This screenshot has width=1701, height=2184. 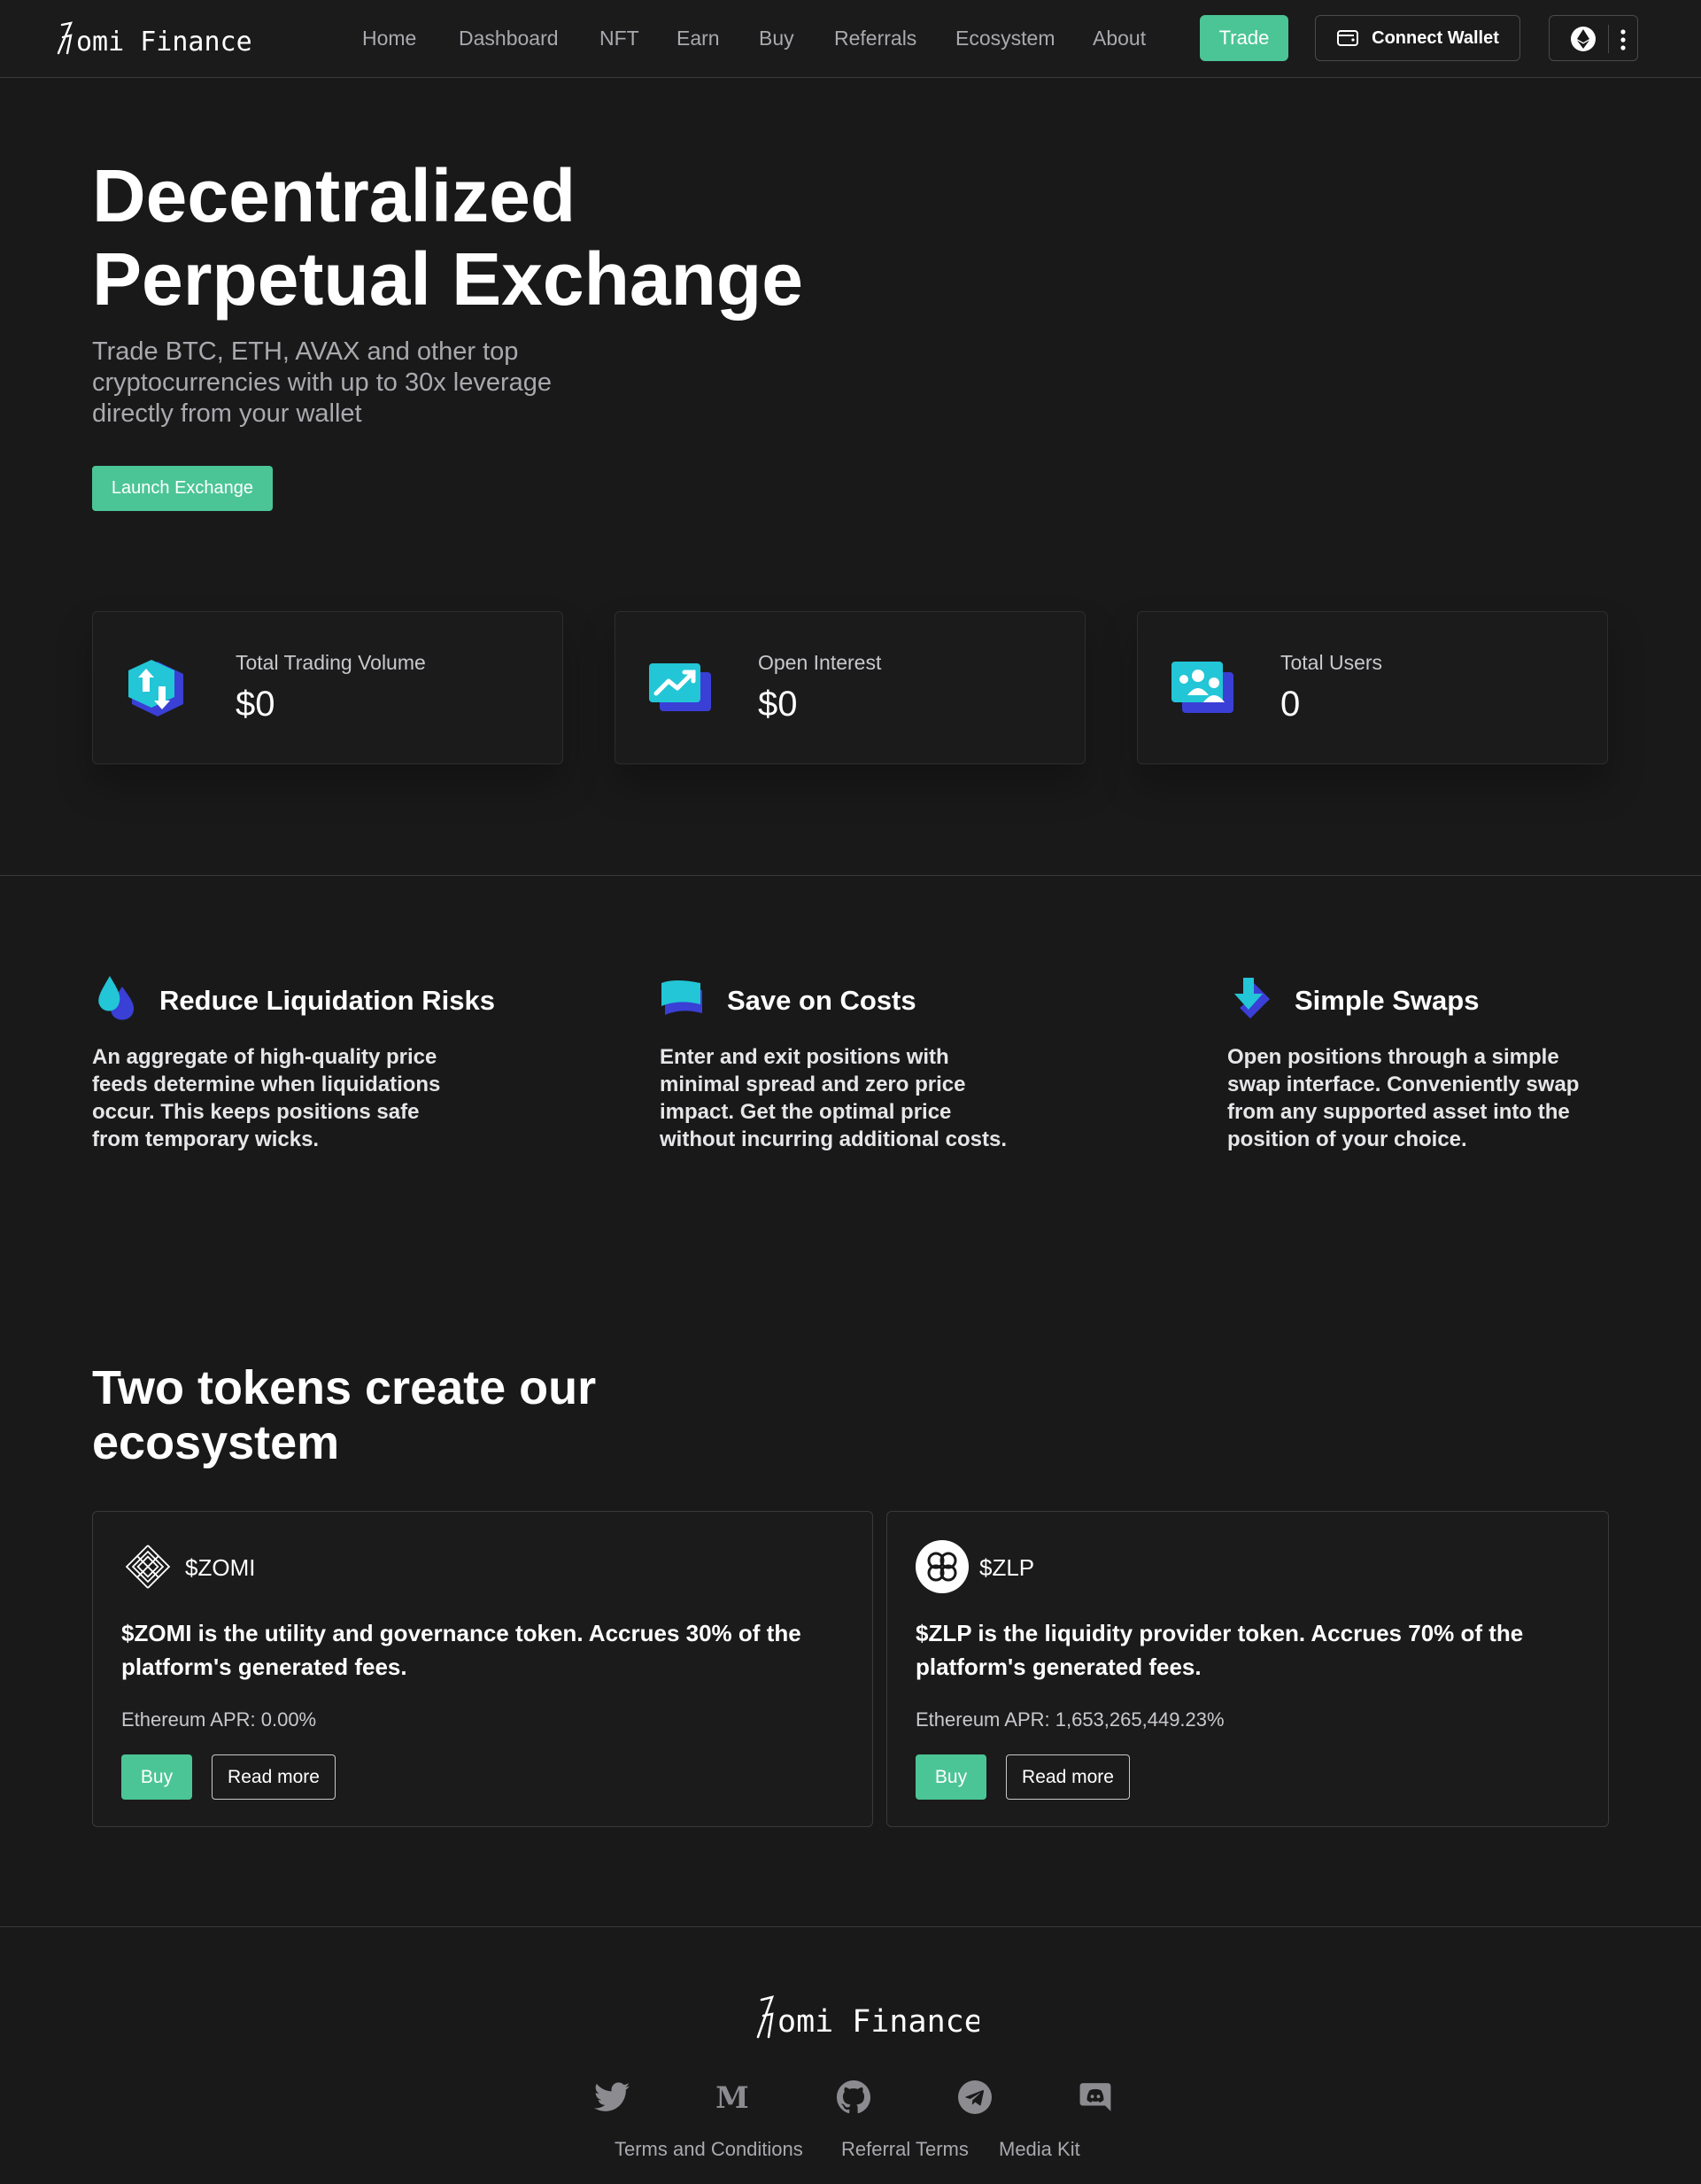 I want to click on token-apr: Ethereum APR: 1,653,265,449.23%, so click(x=1070, y=1719).